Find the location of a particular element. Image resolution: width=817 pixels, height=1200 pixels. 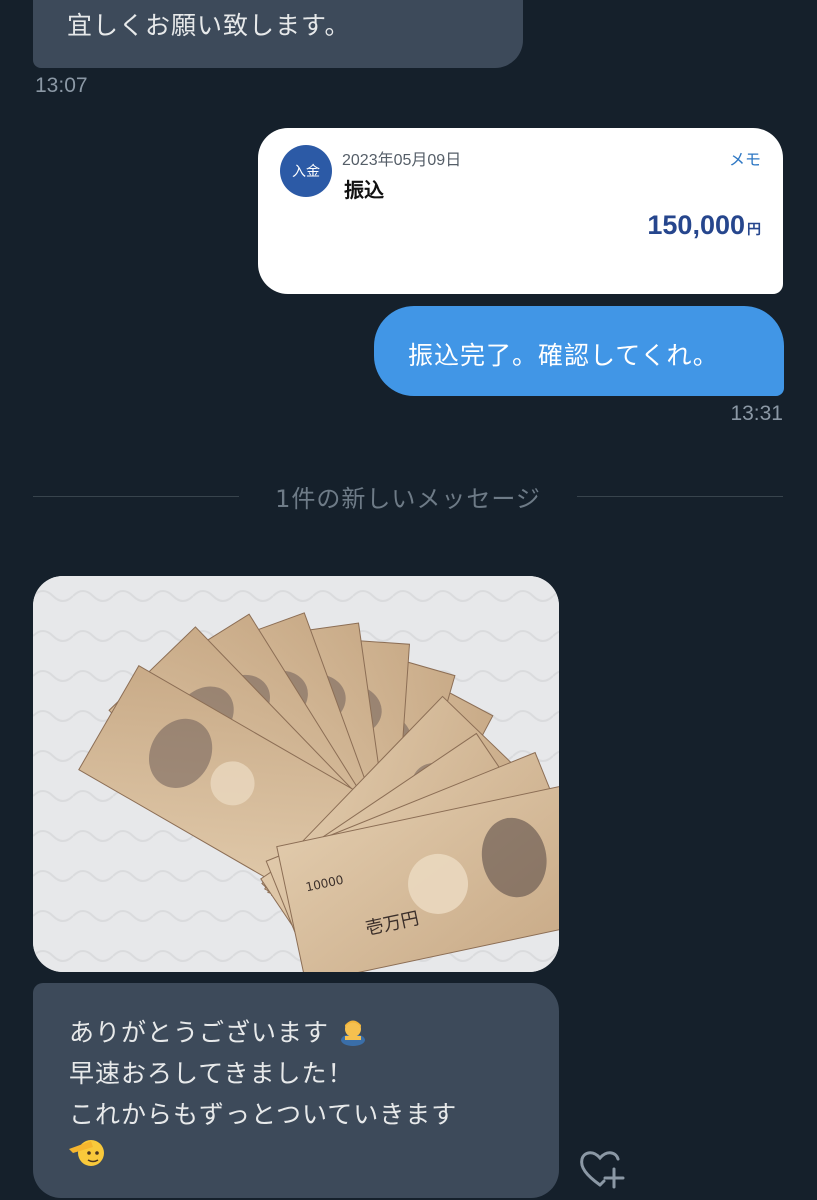

incoming-message-bubble: ありがとうございます 早速おろしてきました！ これからもずっとついていきます is located at coordinates (296, 1090).